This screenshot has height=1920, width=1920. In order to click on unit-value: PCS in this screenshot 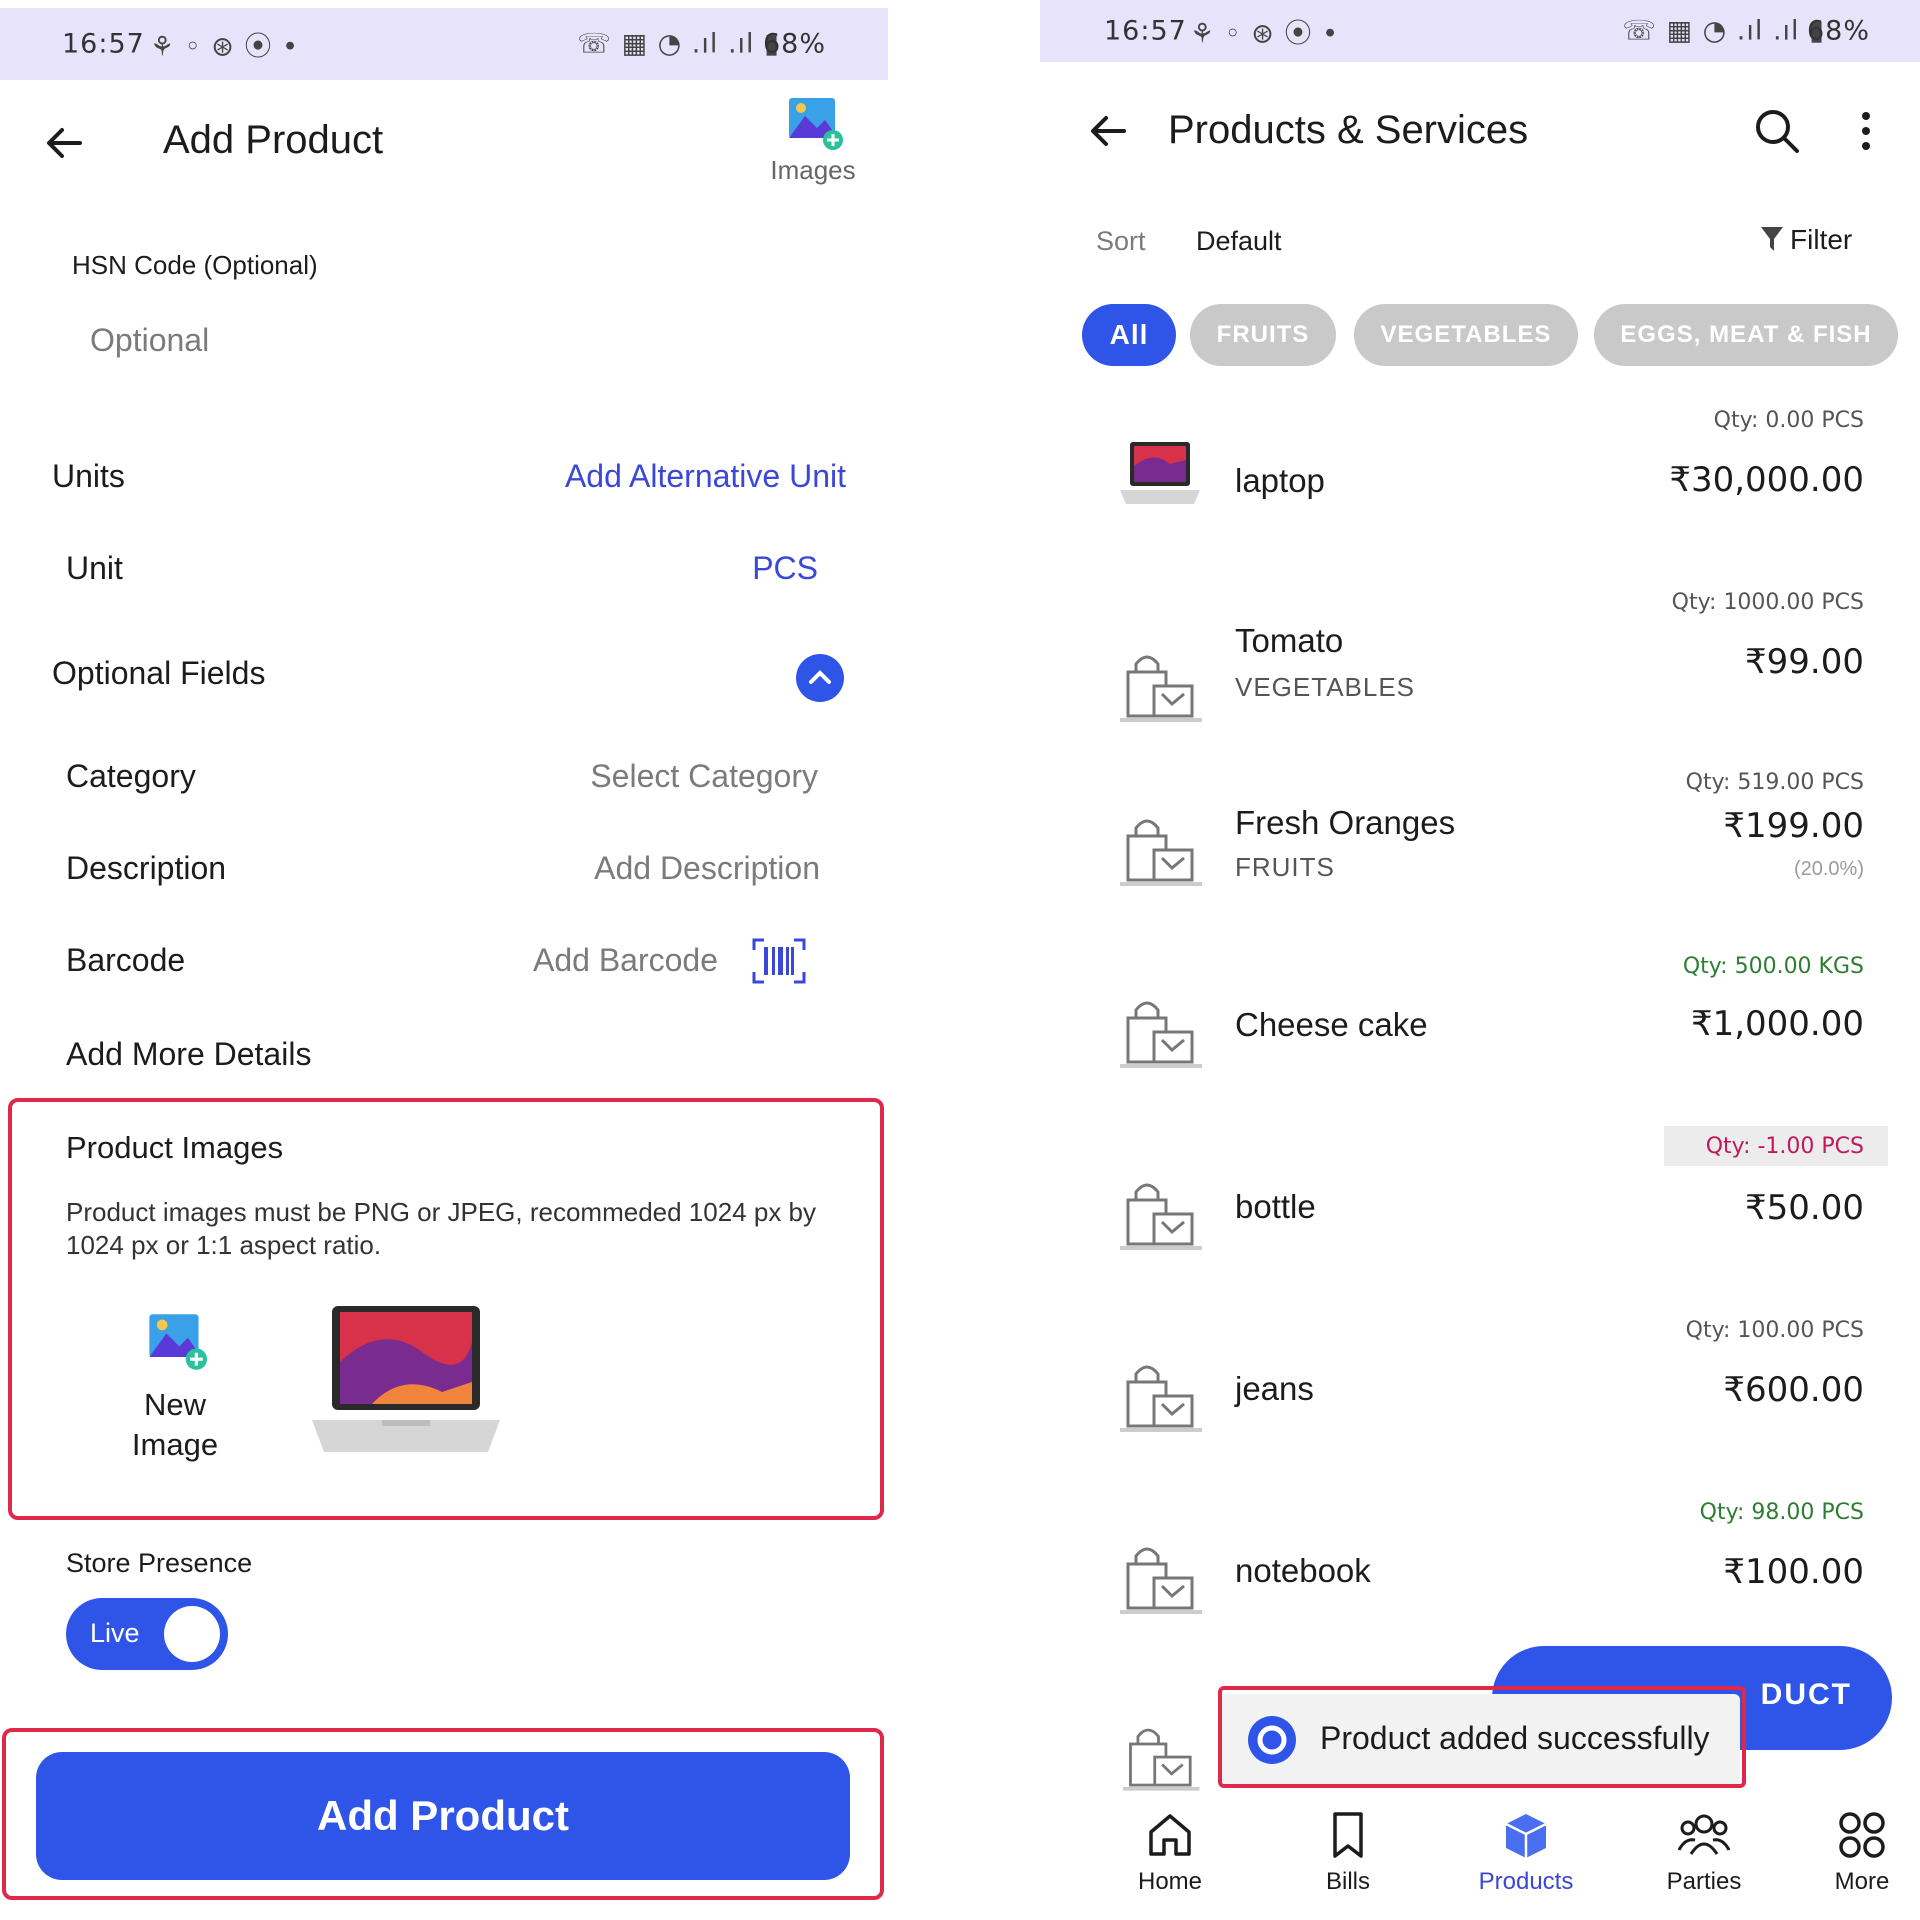, I will do `click(785, 568)`.